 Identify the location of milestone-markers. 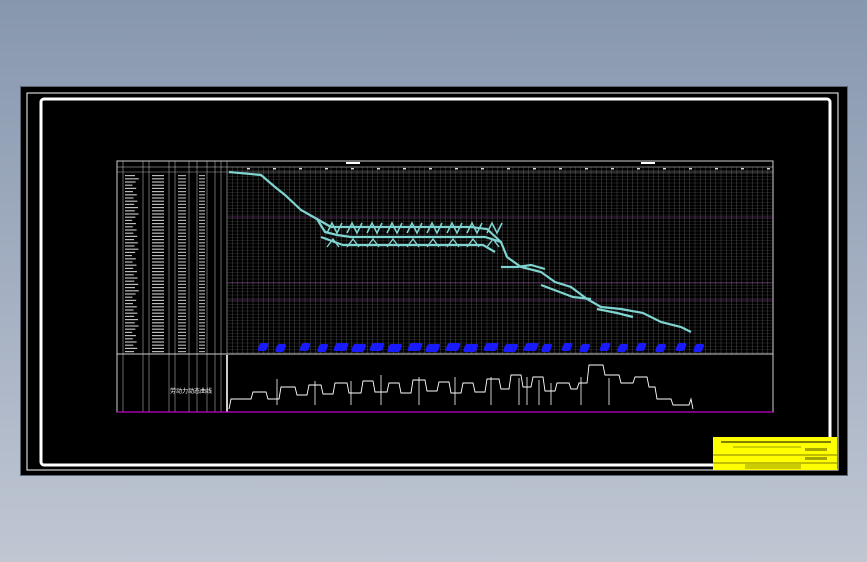
(481, 347).